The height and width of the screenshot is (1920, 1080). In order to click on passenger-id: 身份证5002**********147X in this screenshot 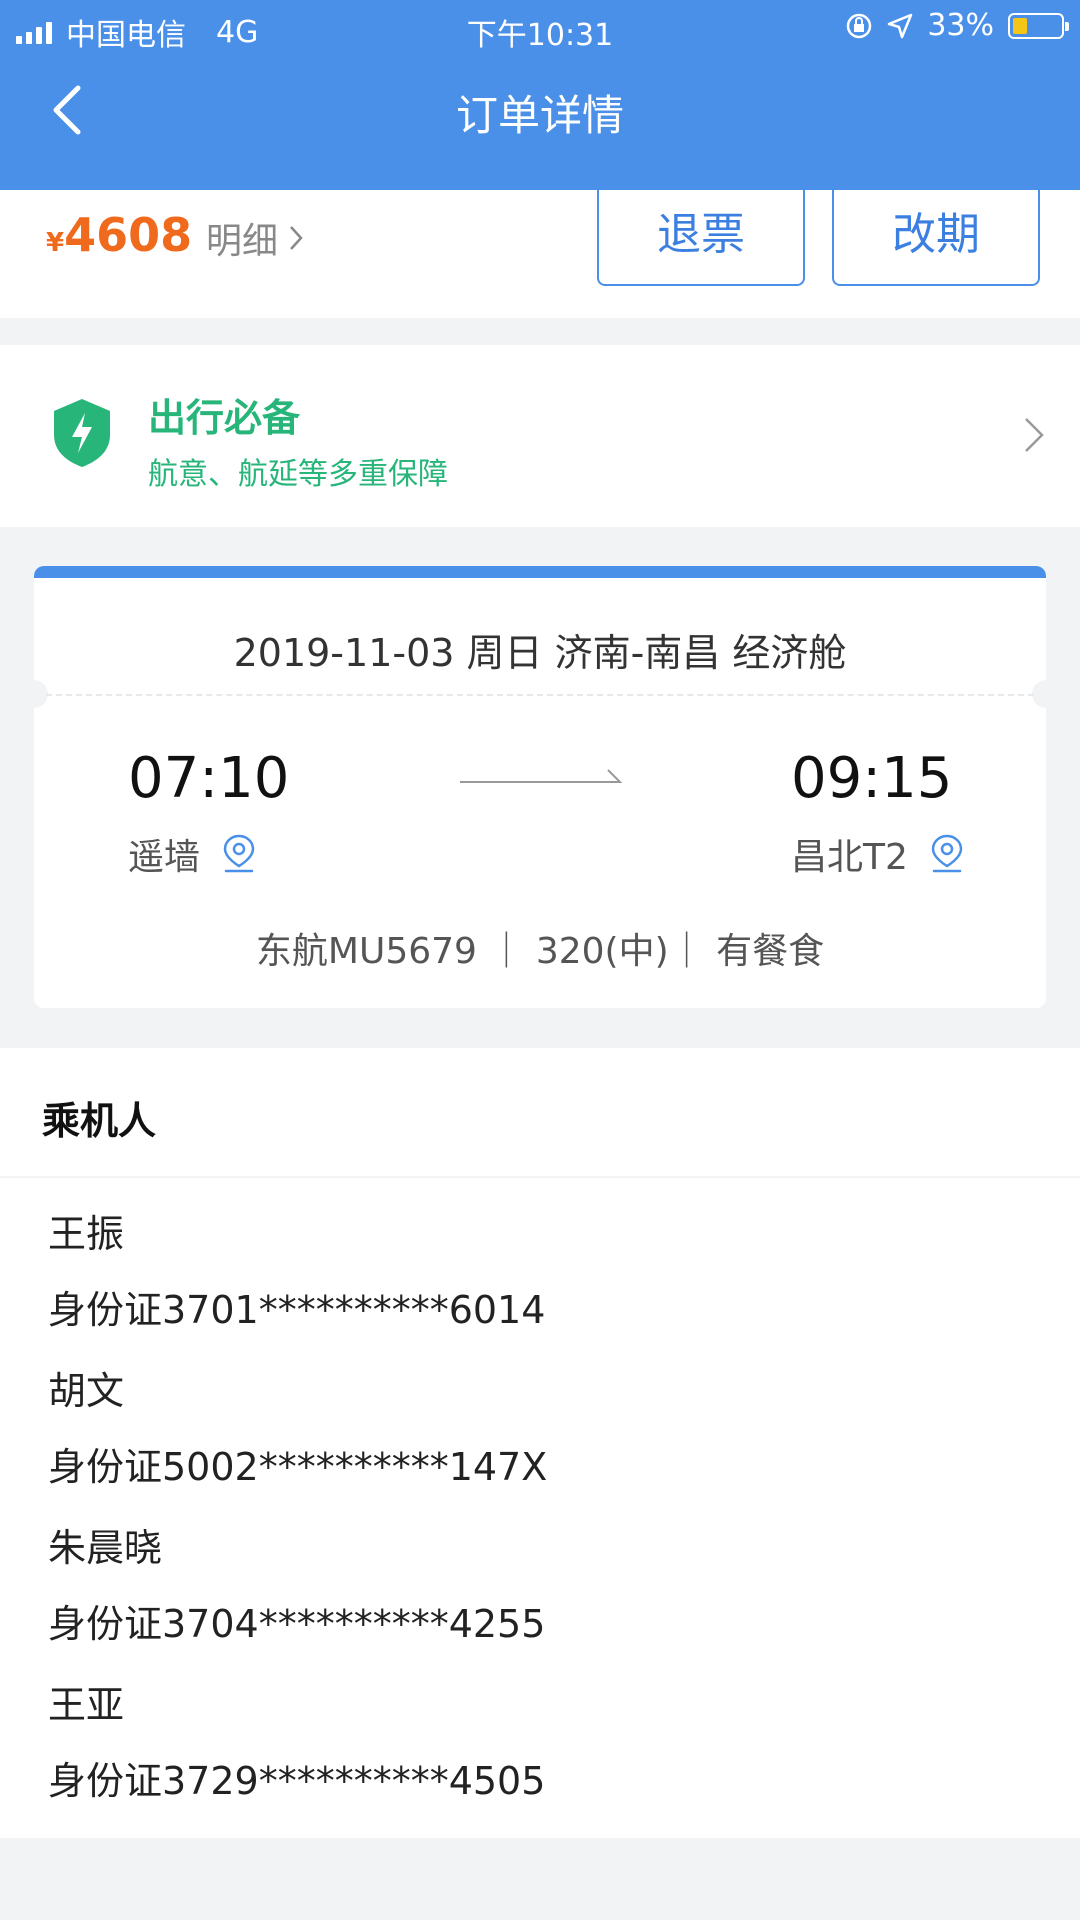, I will do `click(298, 1467)`.